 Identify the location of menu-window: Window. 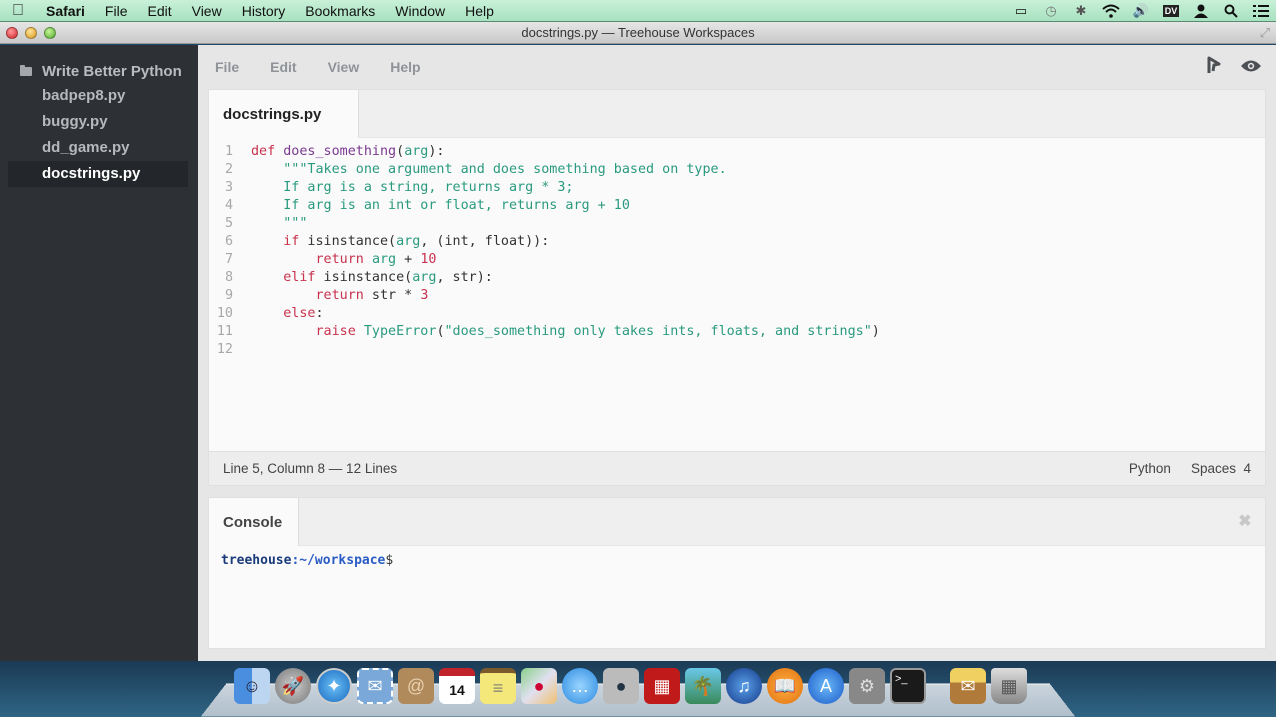
(420, 11).